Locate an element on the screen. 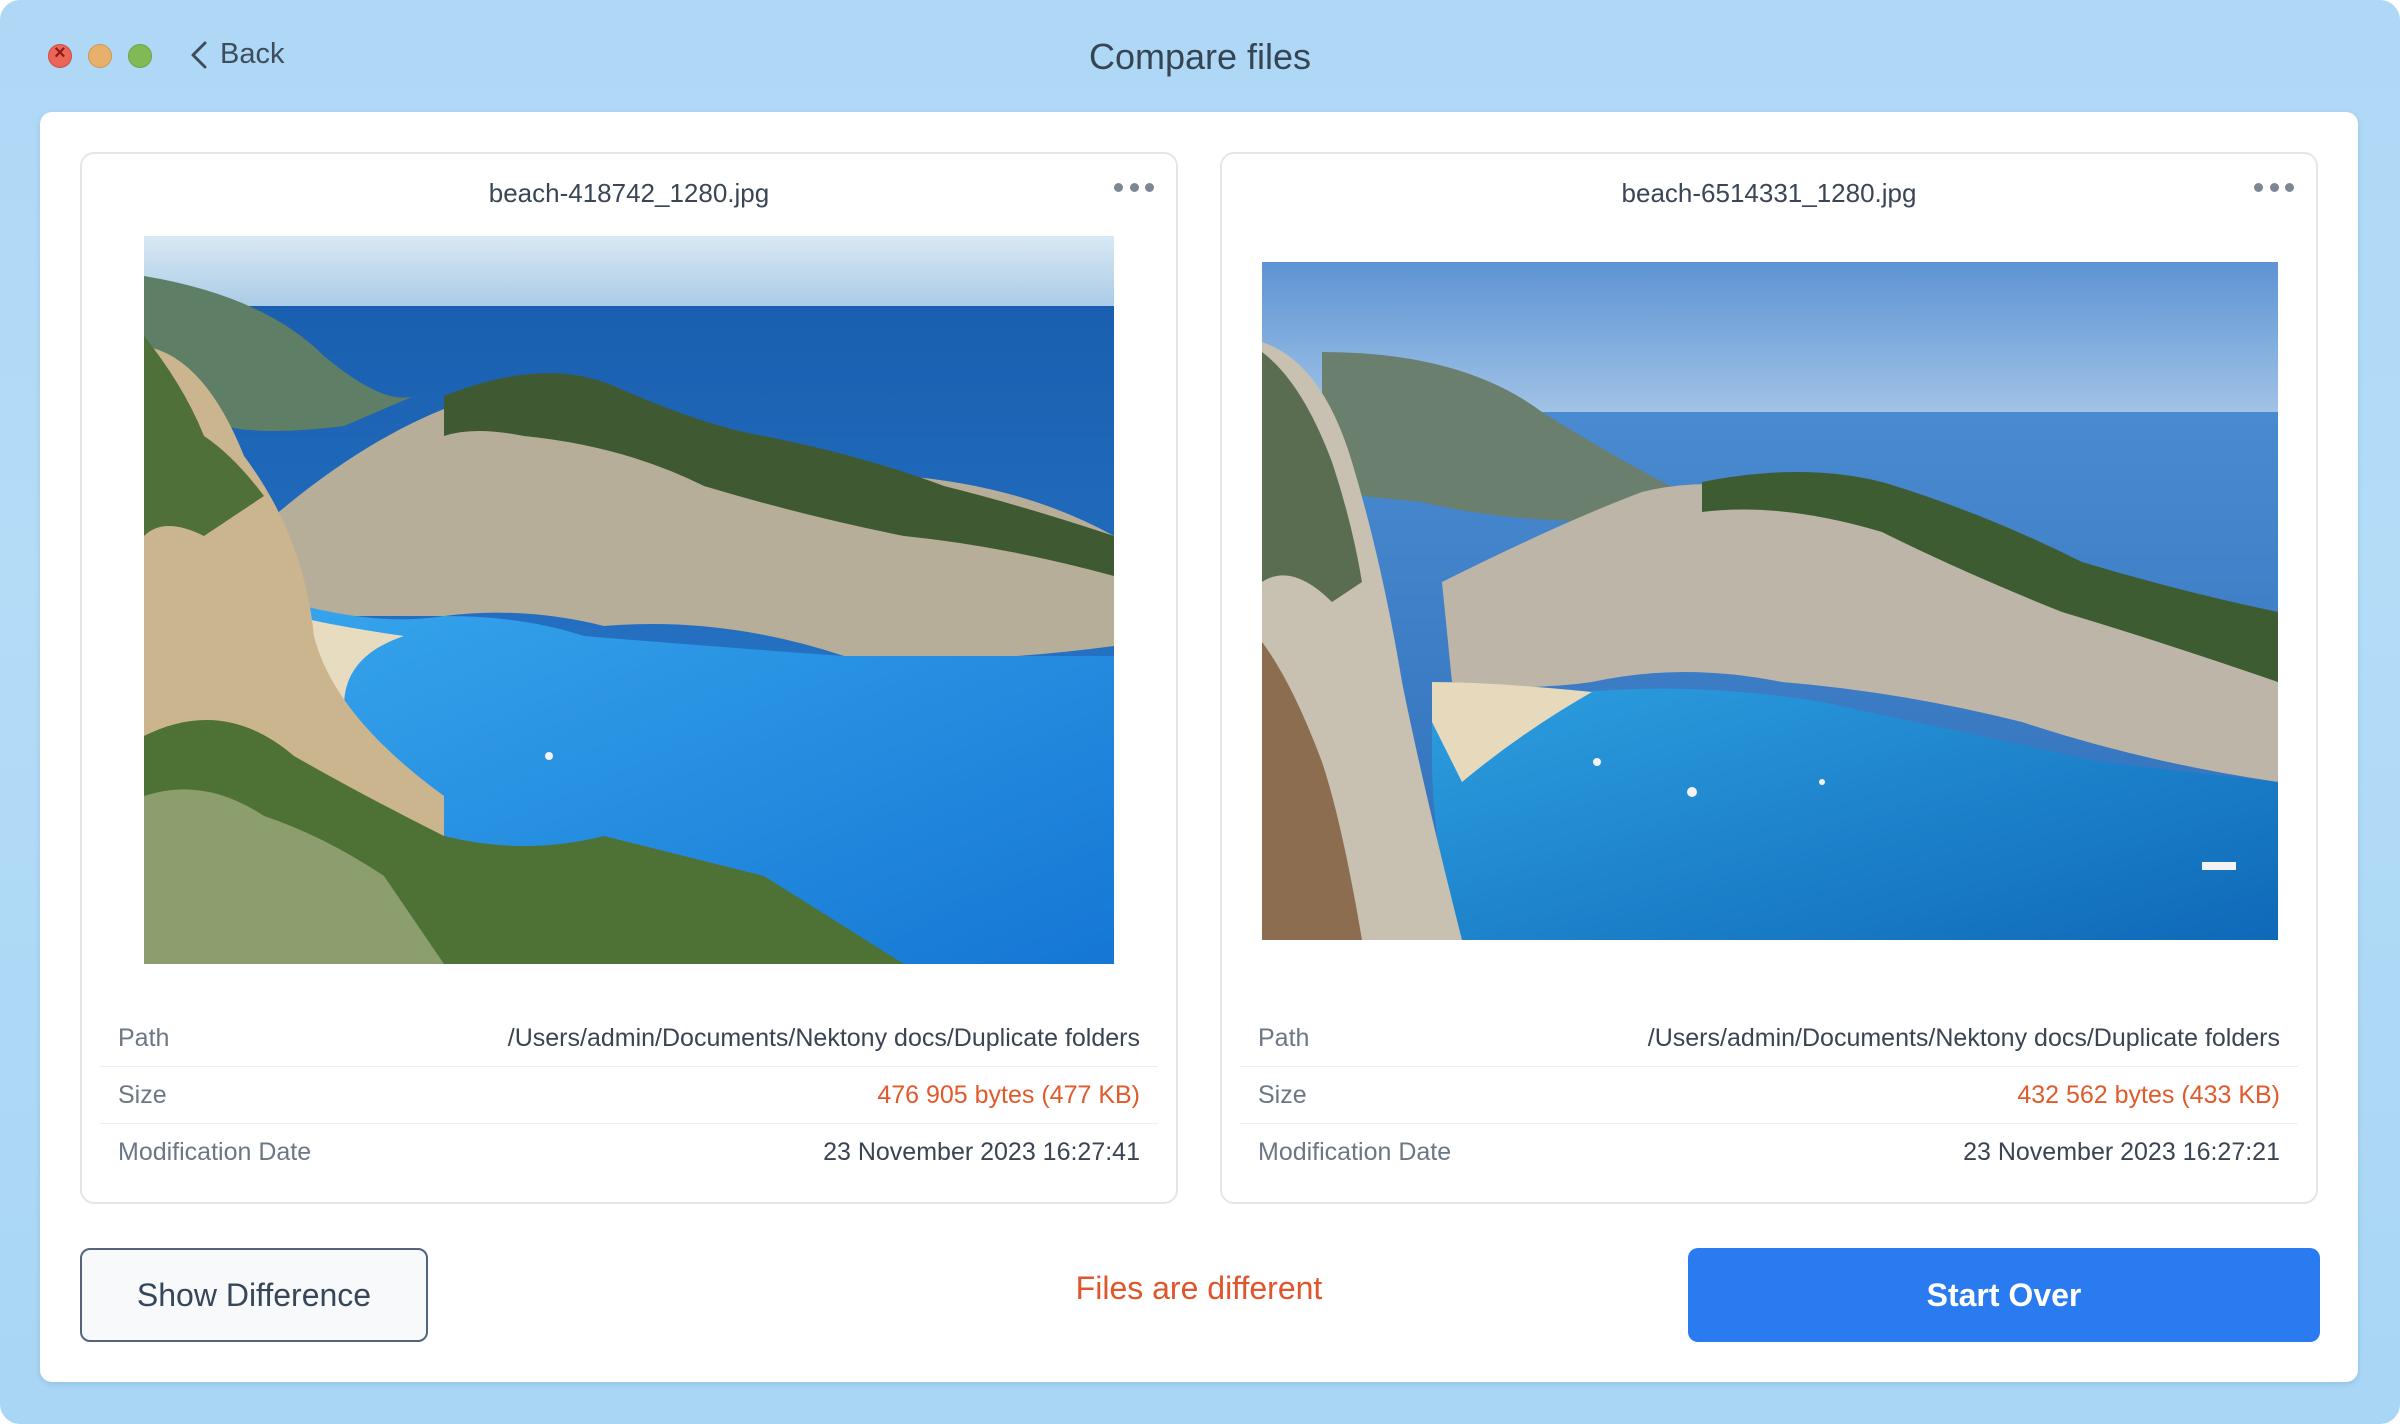 This screenshot has width=2400, height=1424. date-value: 23 November 2023 16:27:41 is located at coordinates (981, 1151).